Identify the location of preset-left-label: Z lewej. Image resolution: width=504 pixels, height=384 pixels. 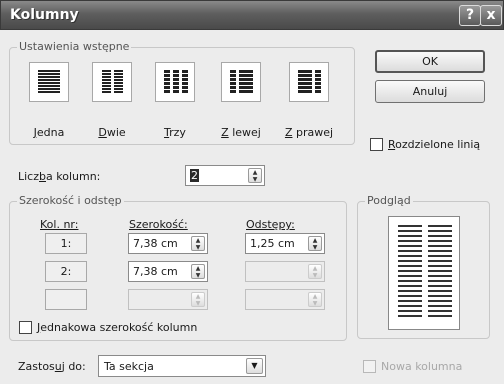
(241, 132).